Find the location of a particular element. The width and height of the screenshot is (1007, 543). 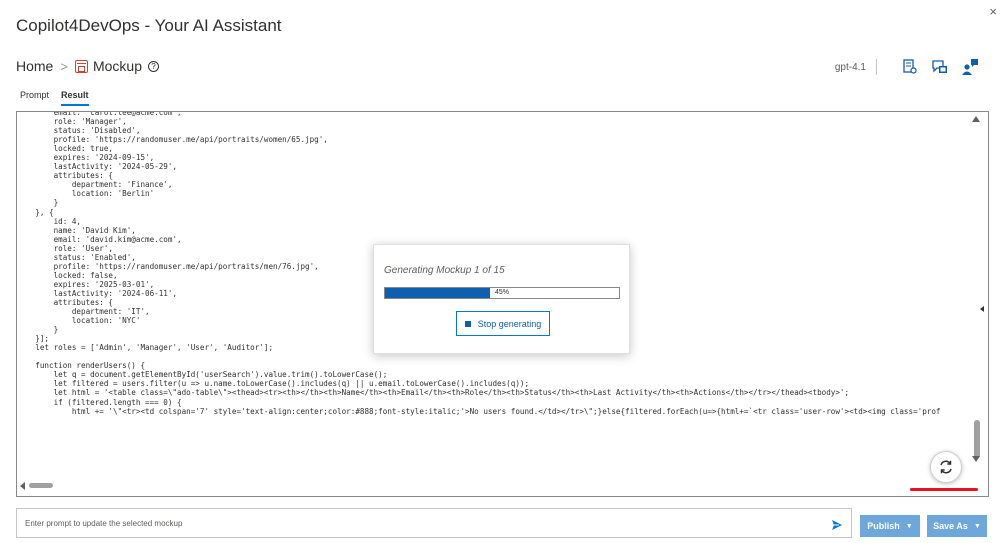

toolbar: gpt-4.1 is located at coordinates (907, 67).